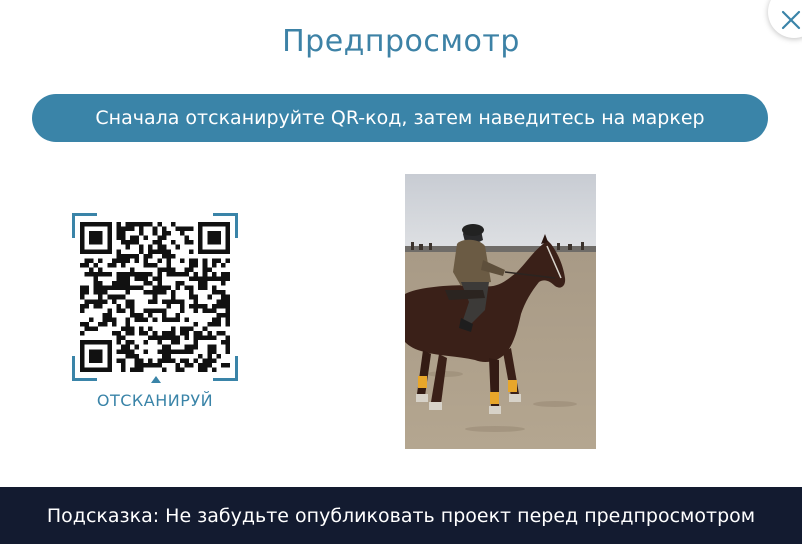 The image size is (802, 544). I want to click on qr-scan-label: ОТСКАНИРУЙ, so click(155, 400).